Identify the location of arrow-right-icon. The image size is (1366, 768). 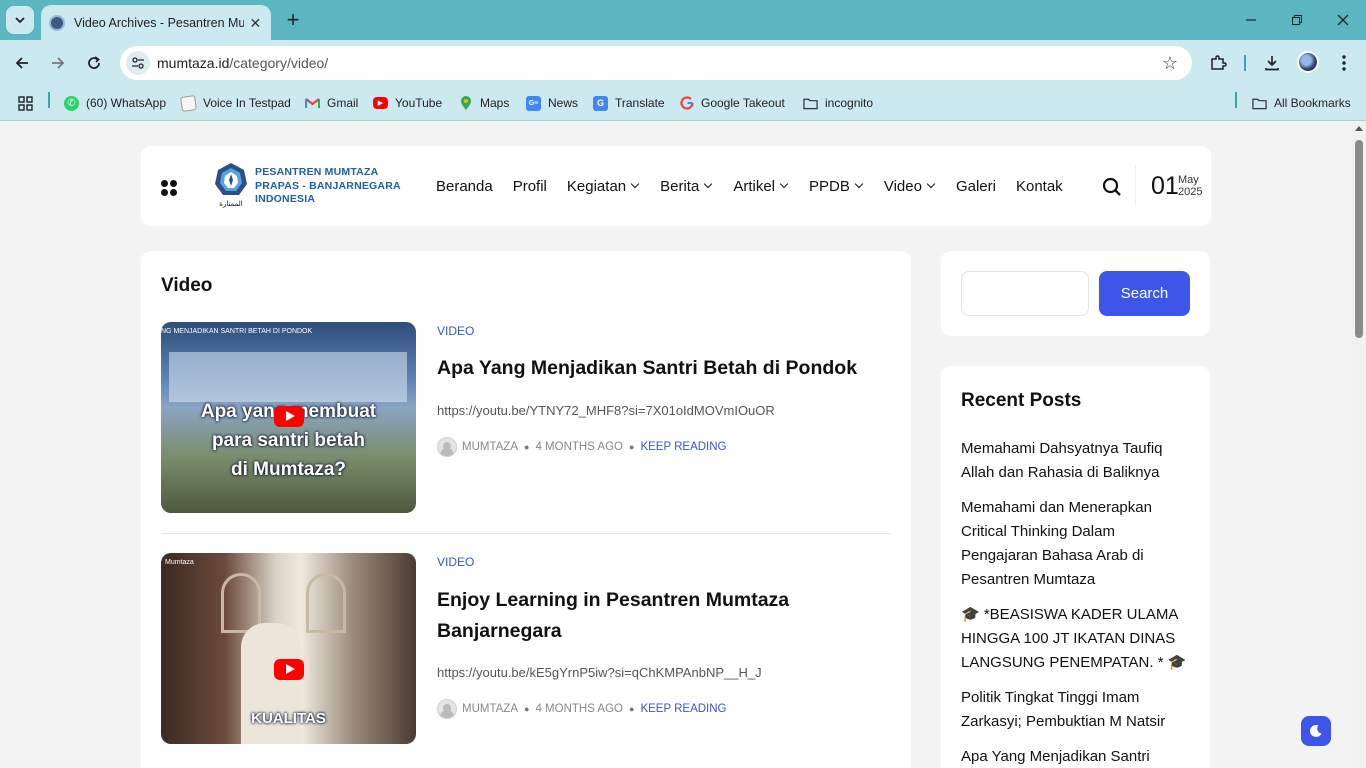
(58, 63).